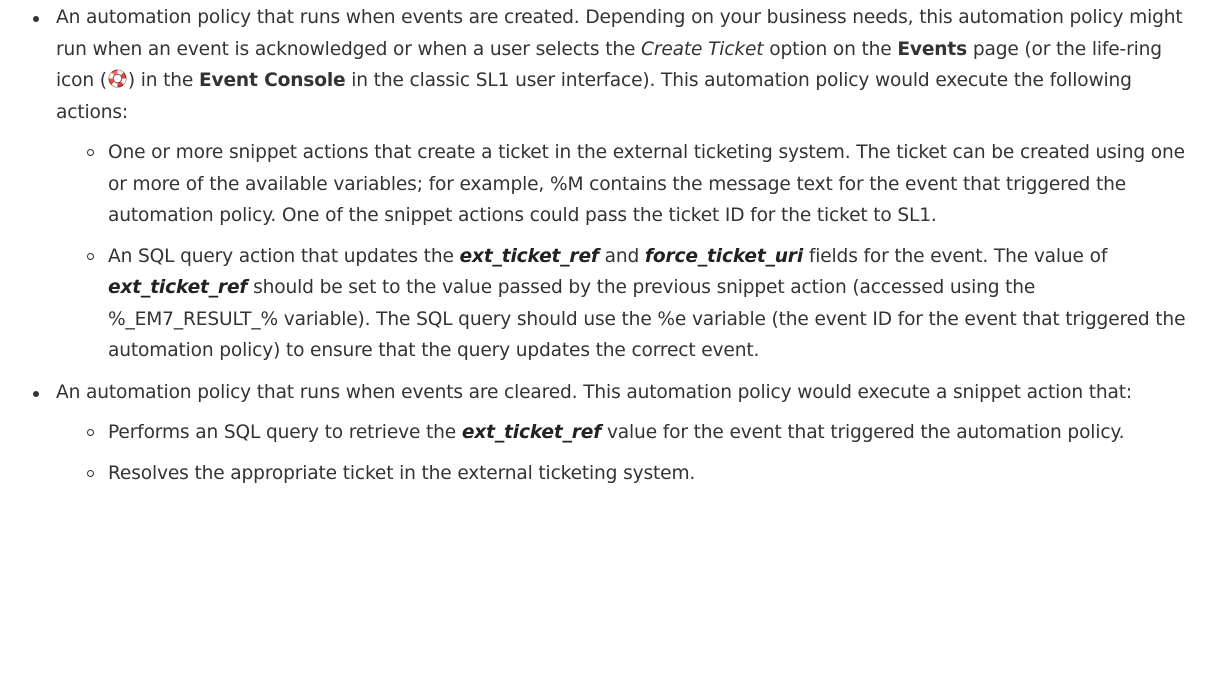  What do you see at coordinates (702, 49) in the screenshot?
I see `create-ticket-term: Create Ticket` at bounding box center [702, 49].